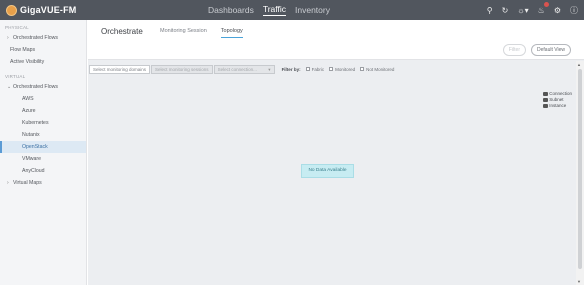 This screenshot has width=584, height=285. I want to click on help-icon: ☼▾, so click(522, 10).